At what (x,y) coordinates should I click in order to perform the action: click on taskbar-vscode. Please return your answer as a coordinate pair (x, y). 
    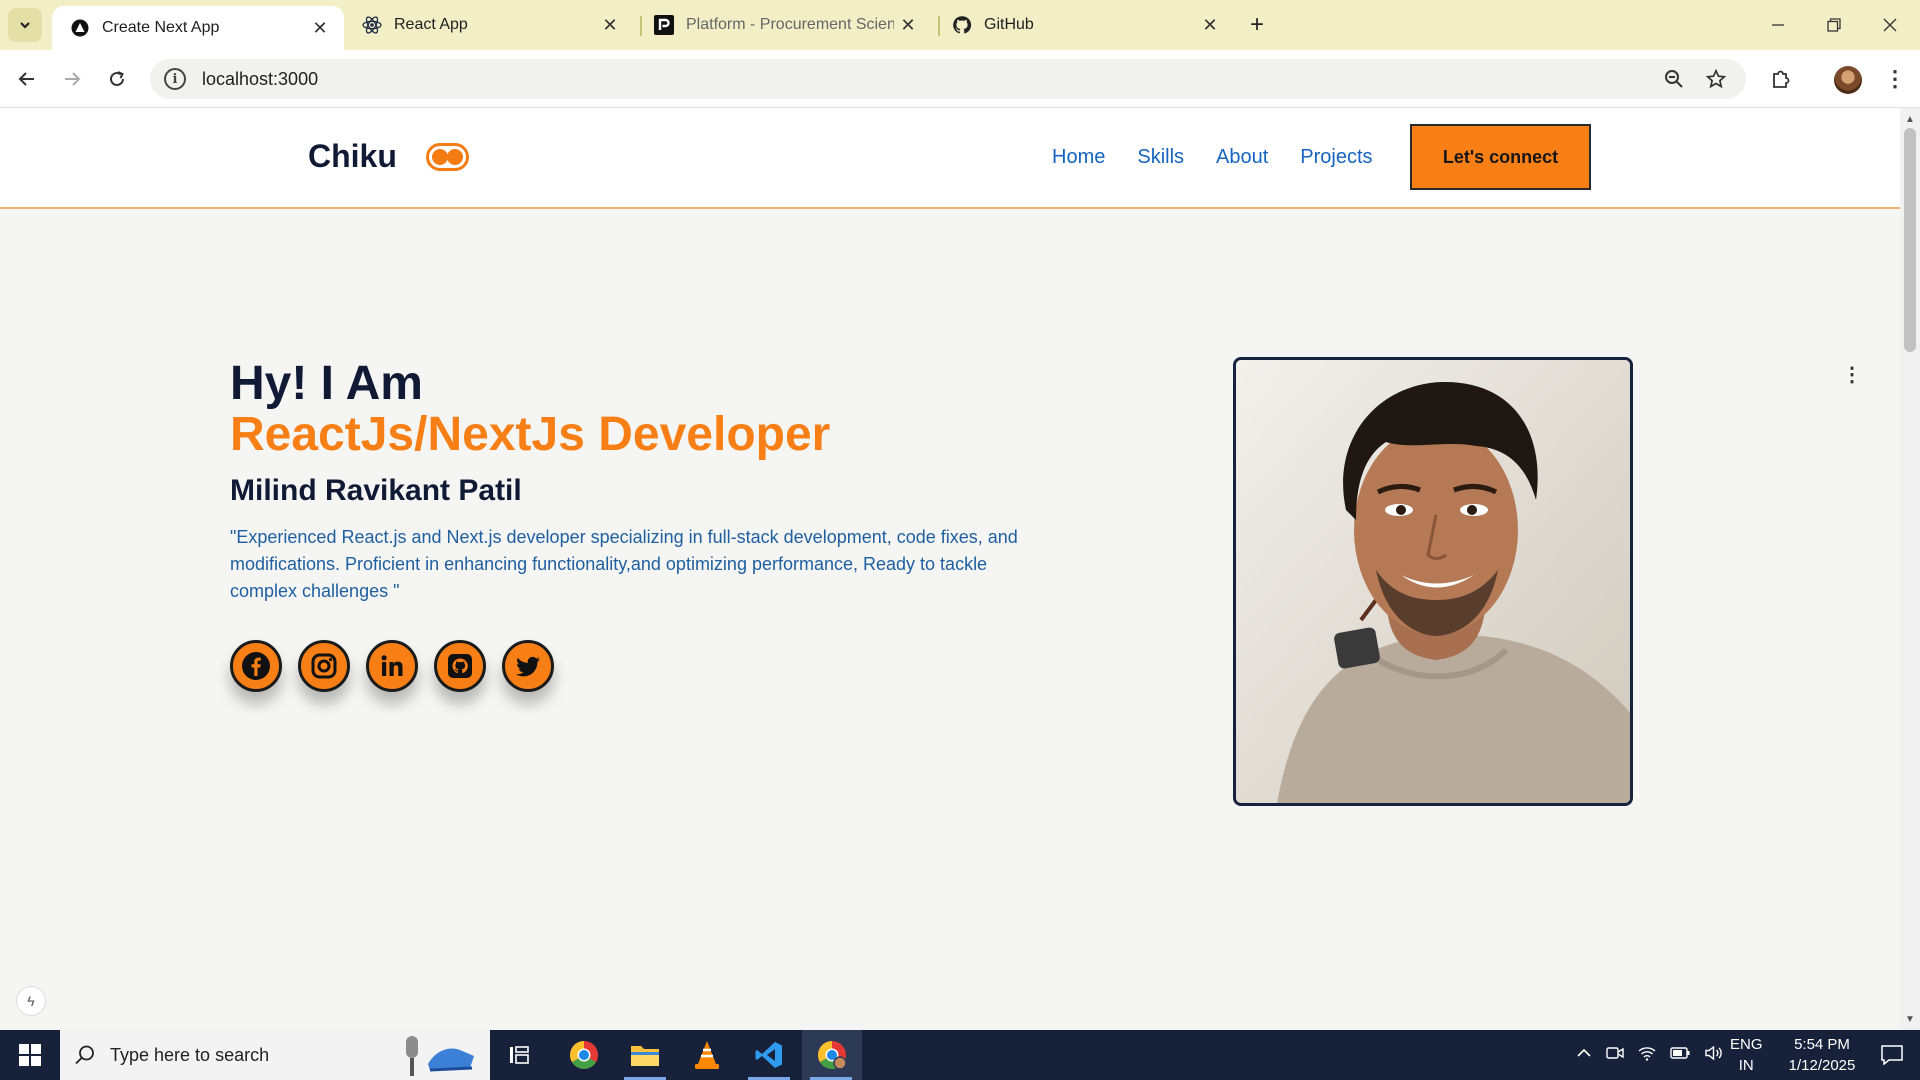
    Looking at the image, I should click on (769, 1055).